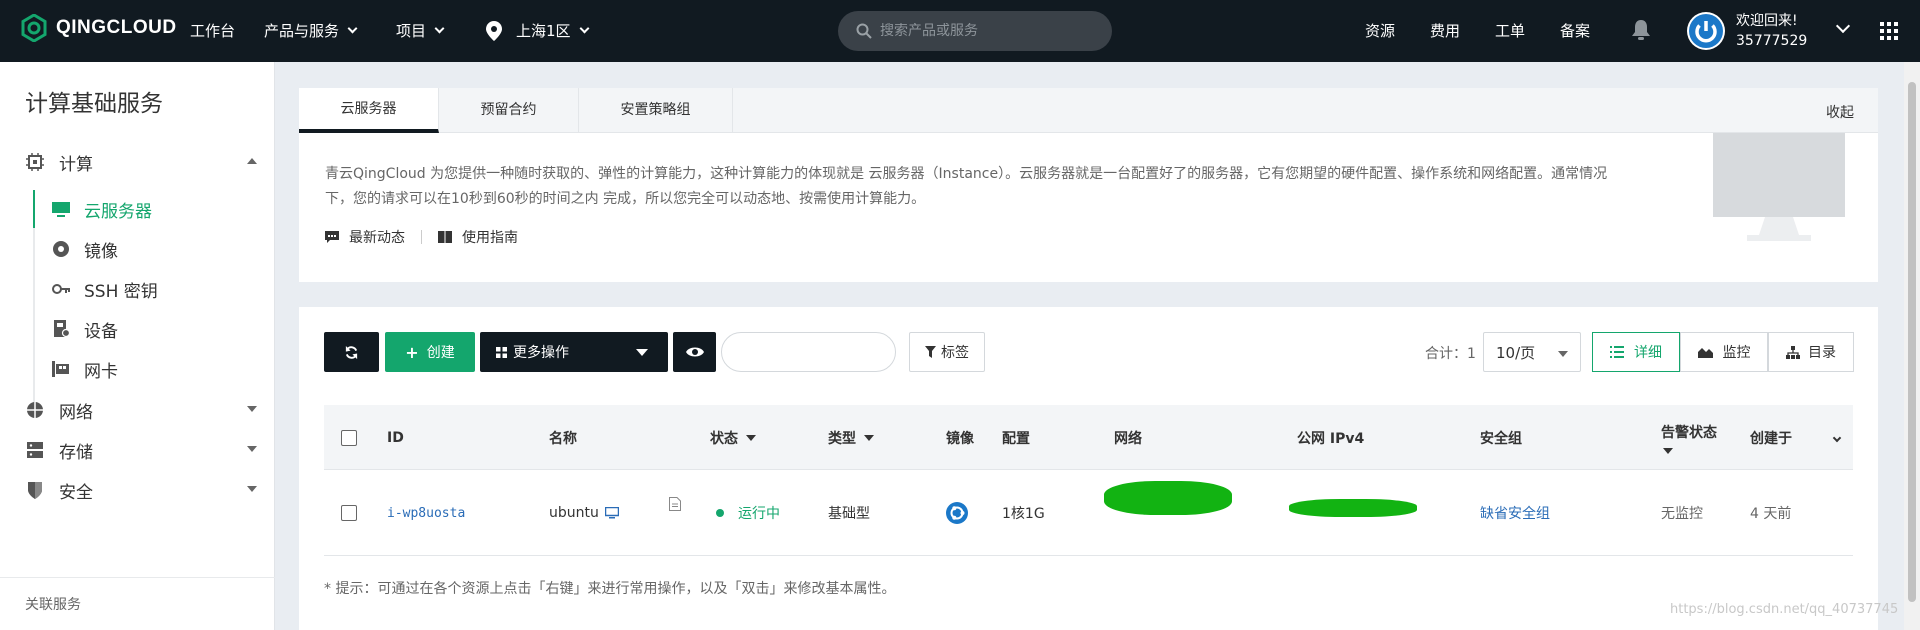 The image size is (1920, 630). I want to click on caret-down-icon, so click(751, 437).